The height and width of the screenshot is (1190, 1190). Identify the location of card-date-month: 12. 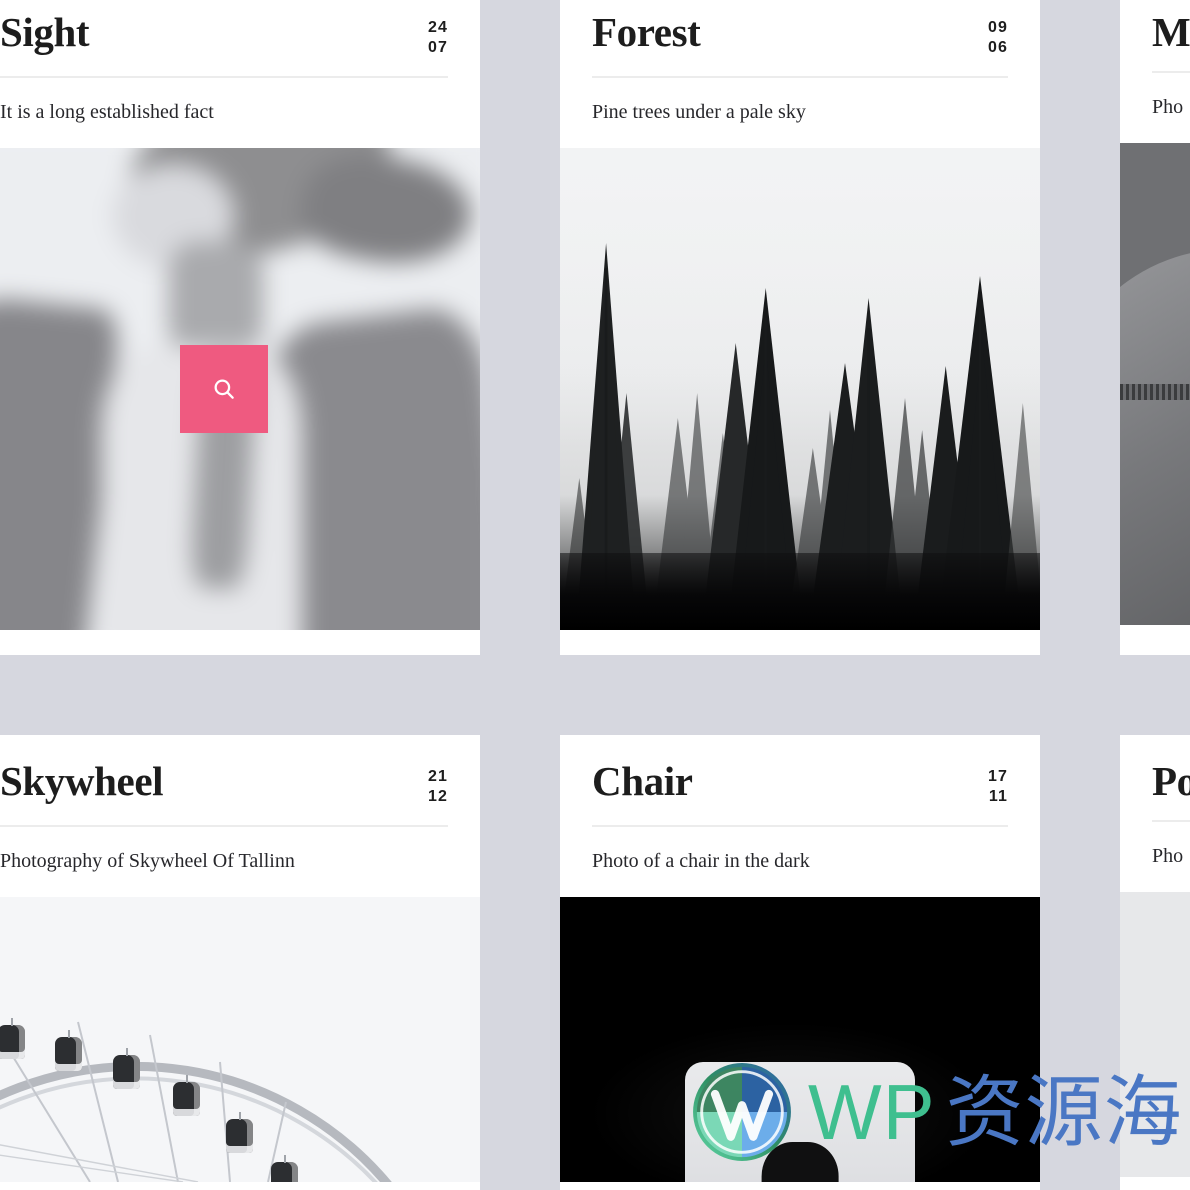
(438, 797).